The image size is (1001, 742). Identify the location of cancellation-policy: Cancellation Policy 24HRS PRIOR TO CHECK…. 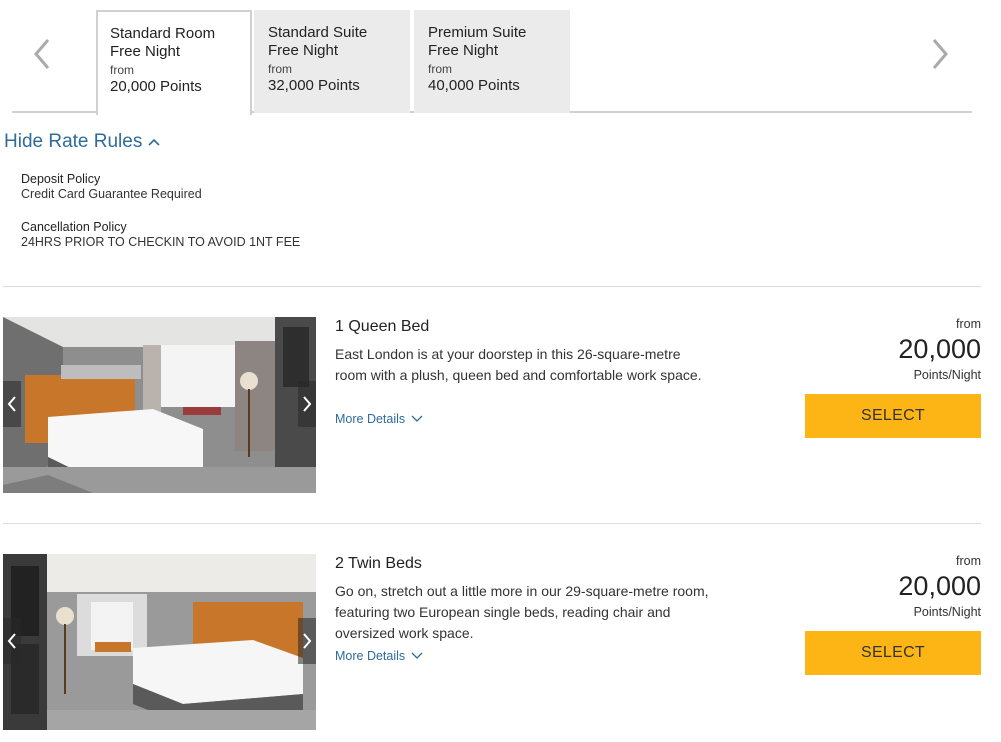
(160, 235).